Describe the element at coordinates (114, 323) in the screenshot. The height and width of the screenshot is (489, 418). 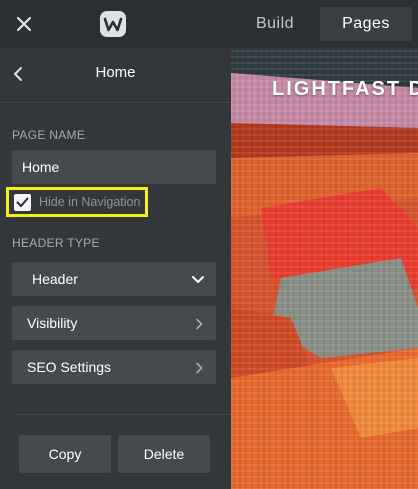
I see `visibility-button: Visibility` at that location.